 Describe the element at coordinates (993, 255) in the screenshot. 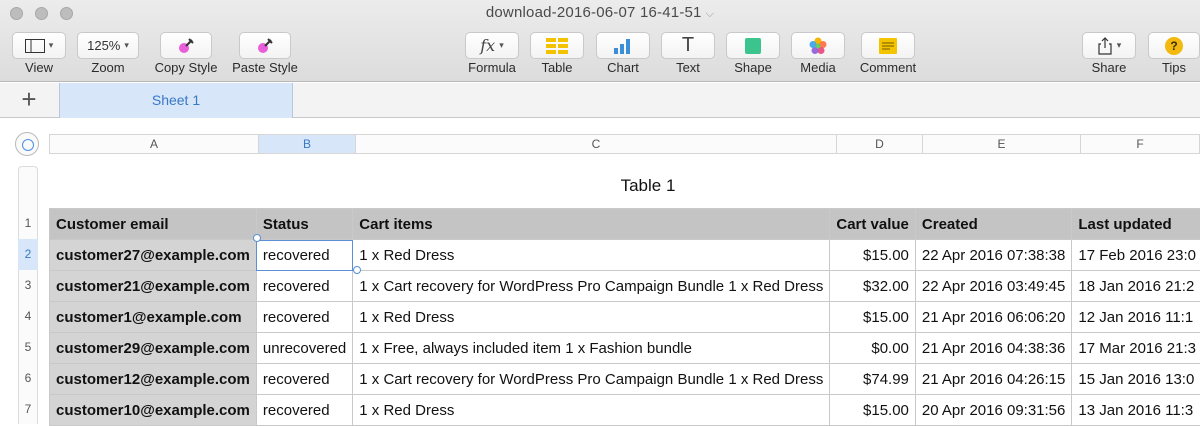

I see `cell-created: 22 Apr 2016 07:38:38` at that location.